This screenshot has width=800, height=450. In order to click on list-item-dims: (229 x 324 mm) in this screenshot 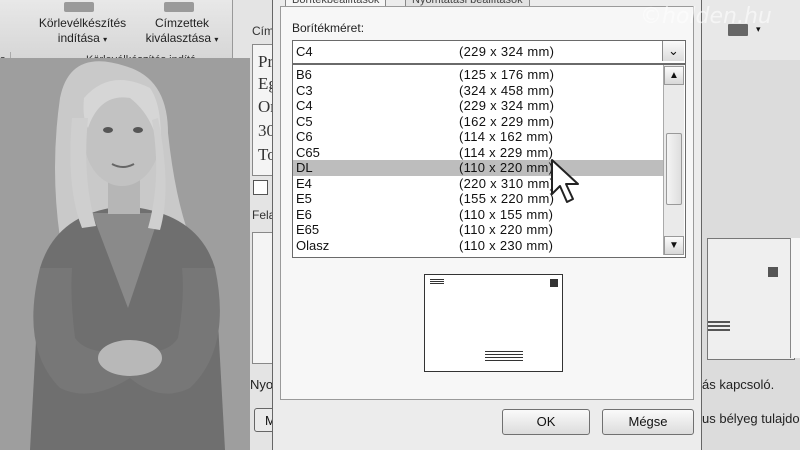, I will do `click(507, 105)`.